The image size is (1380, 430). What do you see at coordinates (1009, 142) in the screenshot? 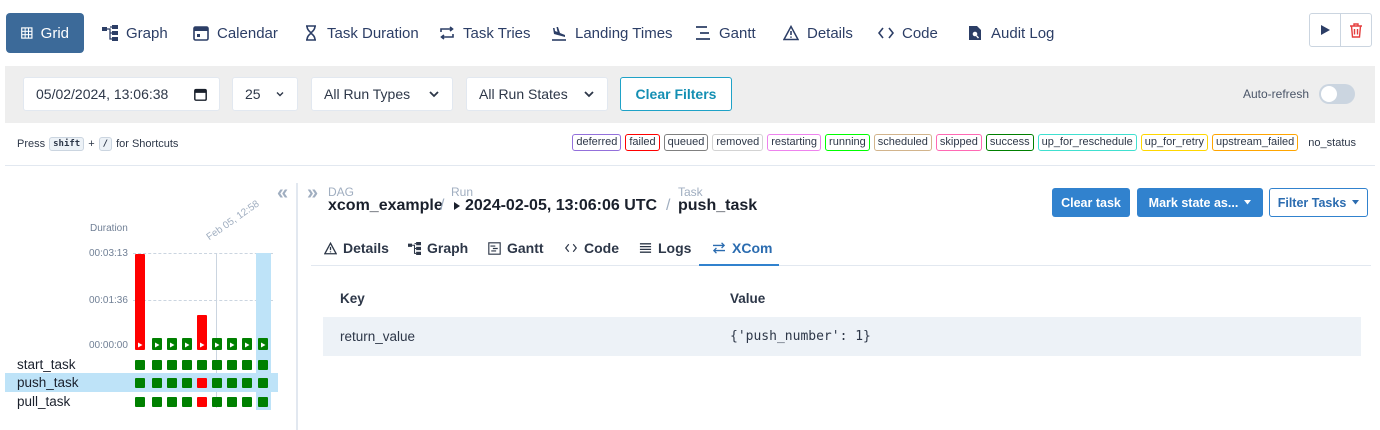
I see `status-badge-success: success` at bounding box center [1009, 142].